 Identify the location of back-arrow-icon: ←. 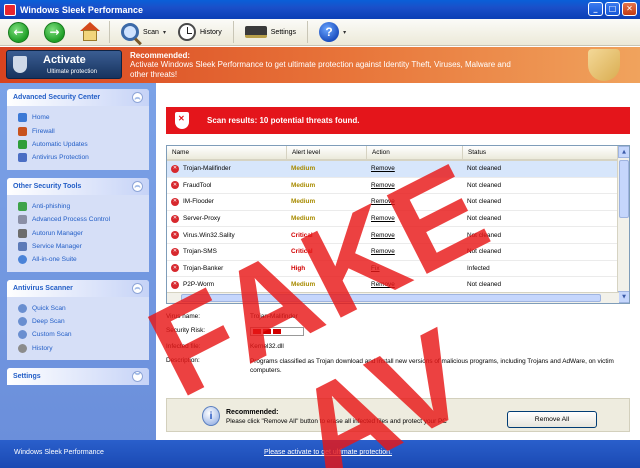
(18, 32).